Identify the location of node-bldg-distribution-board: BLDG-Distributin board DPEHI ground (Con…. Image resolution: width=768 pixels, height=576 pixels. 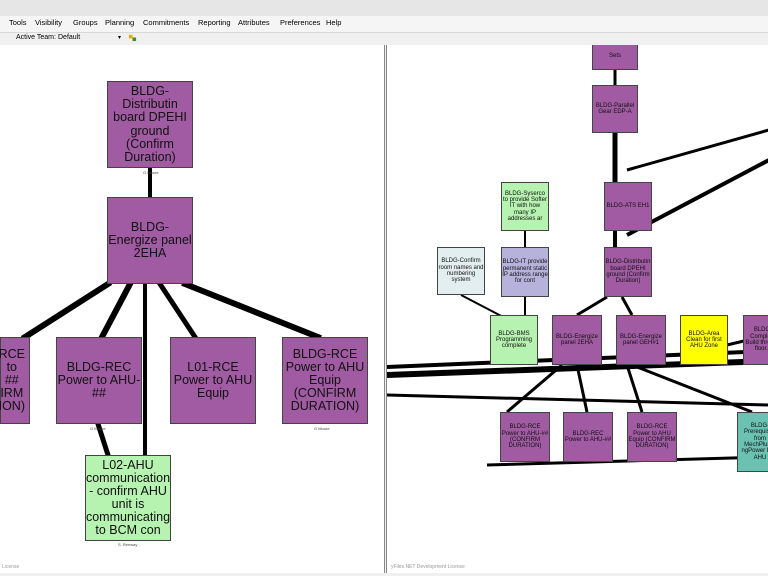
(150, 124).